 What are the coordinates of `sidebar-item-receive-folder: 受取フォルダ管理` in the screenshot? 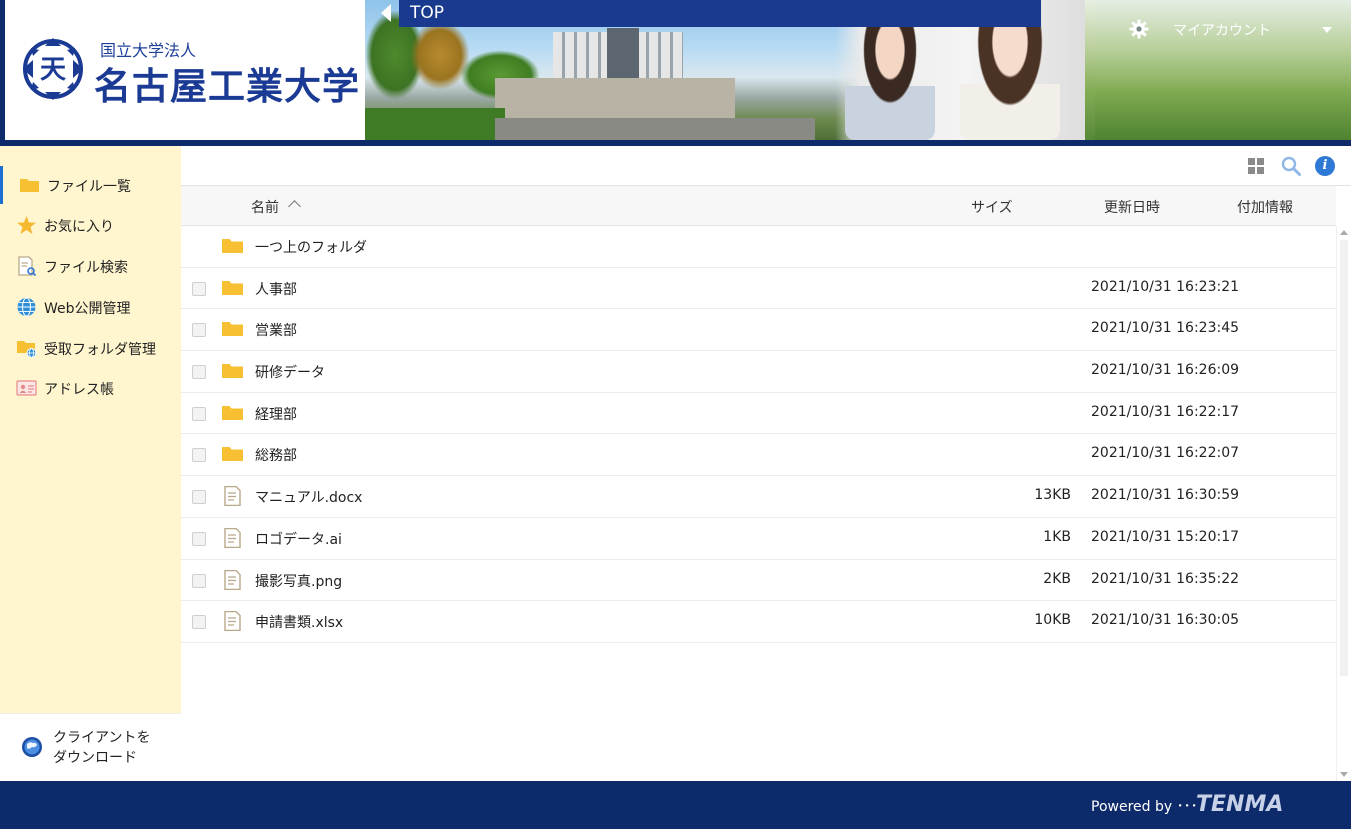 It's located at (90, 348).